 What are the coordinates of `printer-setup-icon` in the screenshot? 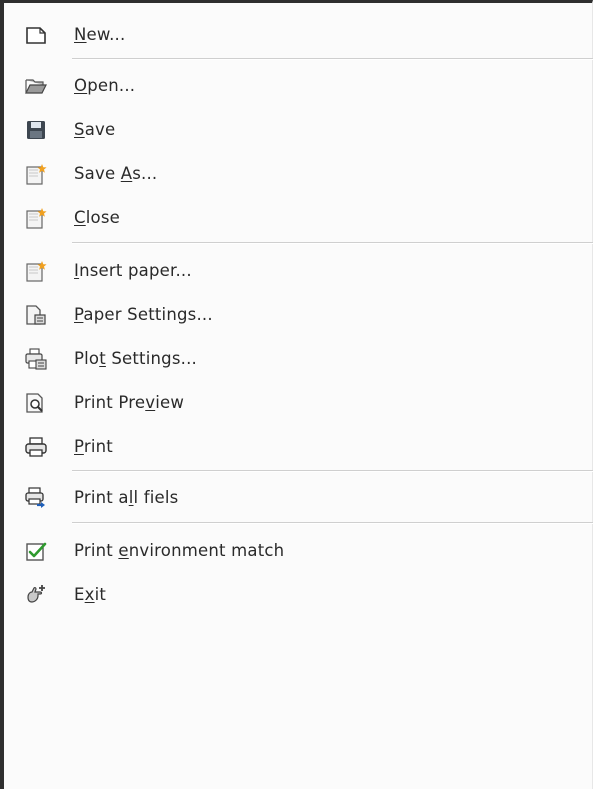 It's located at (36, 359).